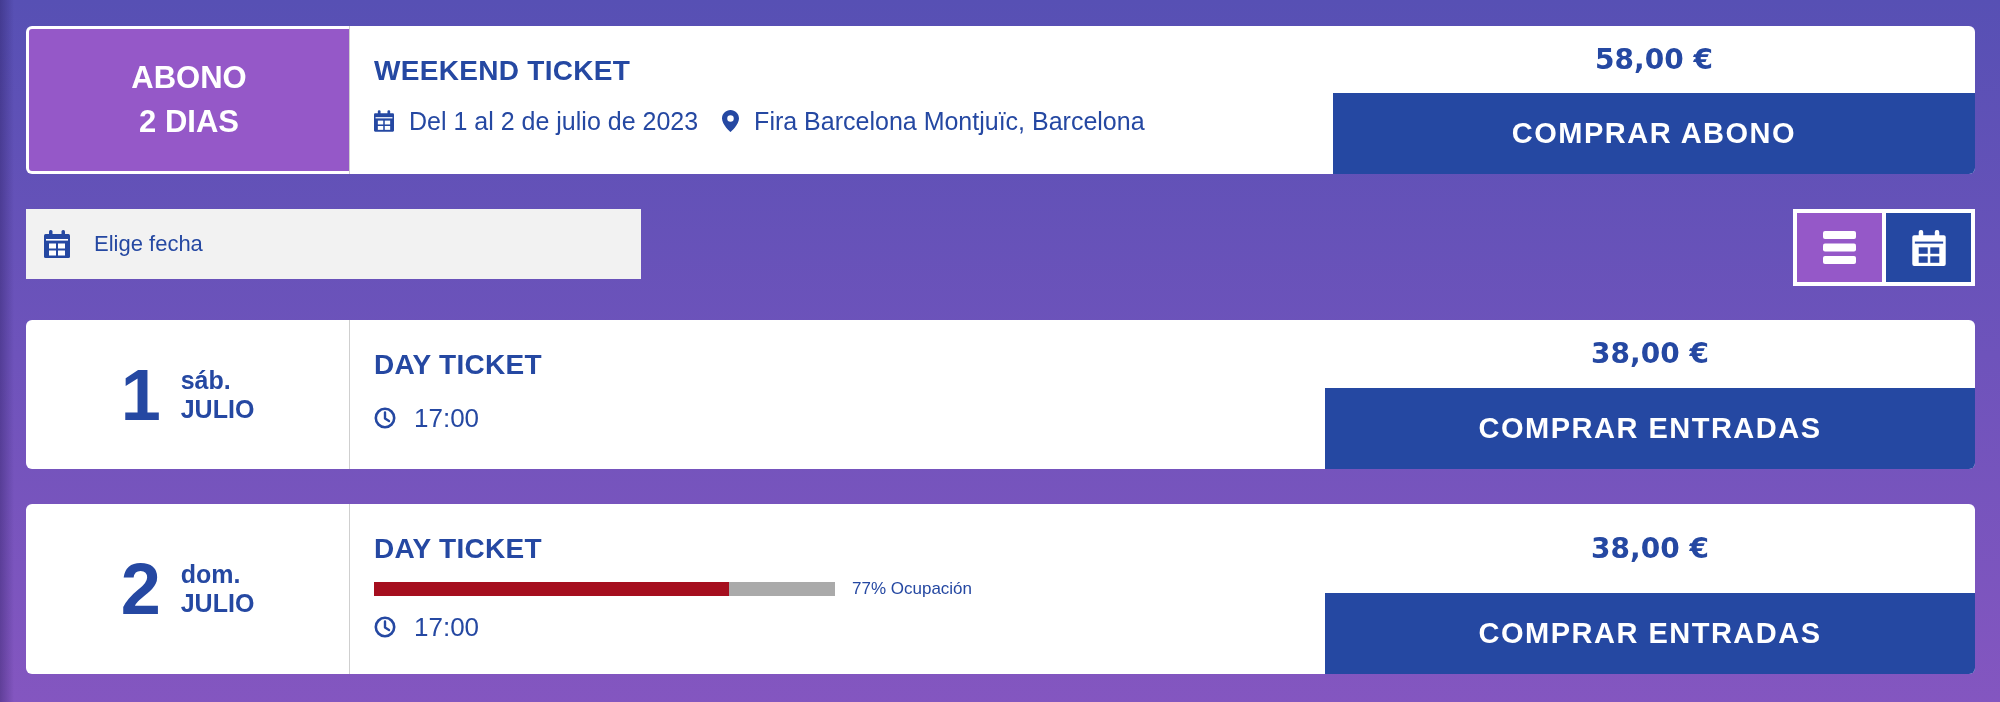  I want to click on buy-pass-button: COMPRAR ABONO, so click(1654, 133).